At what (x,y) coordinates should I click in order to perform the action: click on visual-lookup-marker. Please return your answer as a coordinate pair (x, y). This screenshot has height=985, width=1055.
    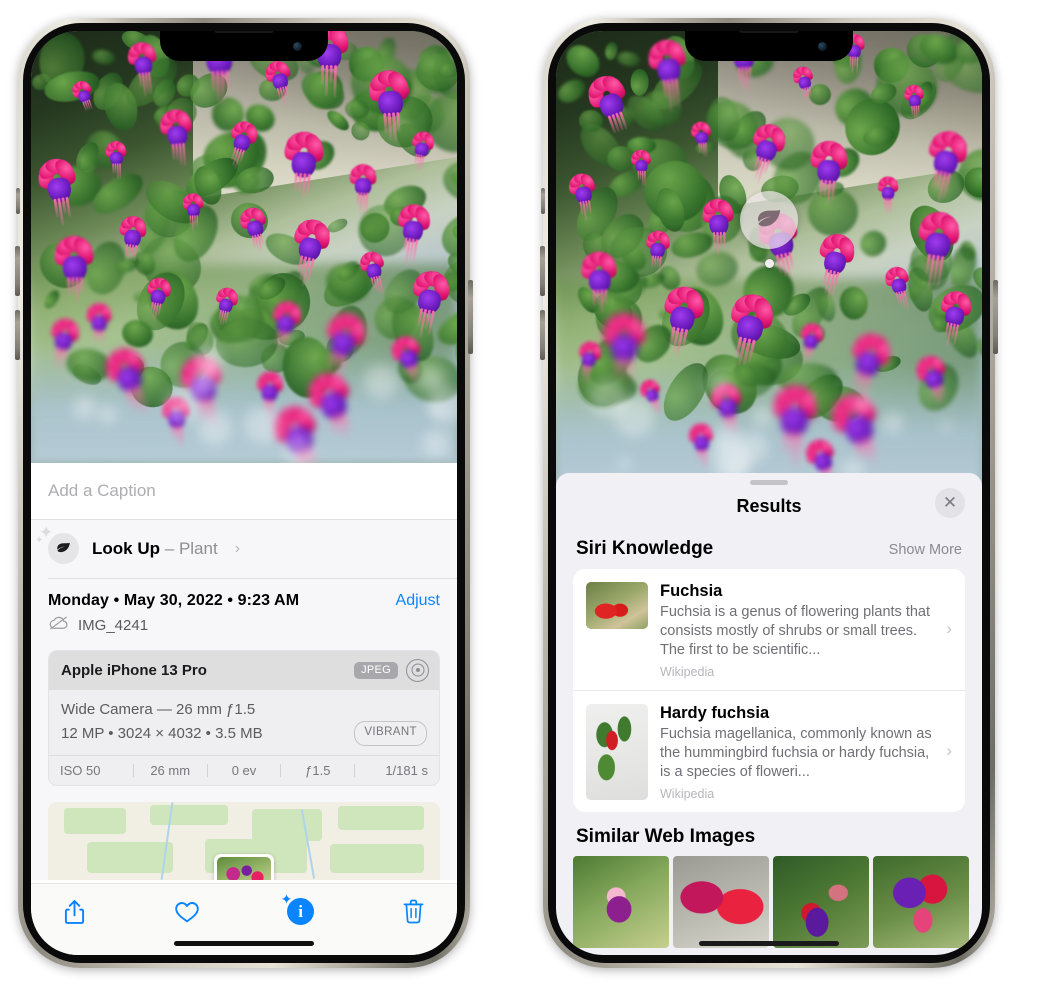
    Looking at the image, I should click on (769, 229).